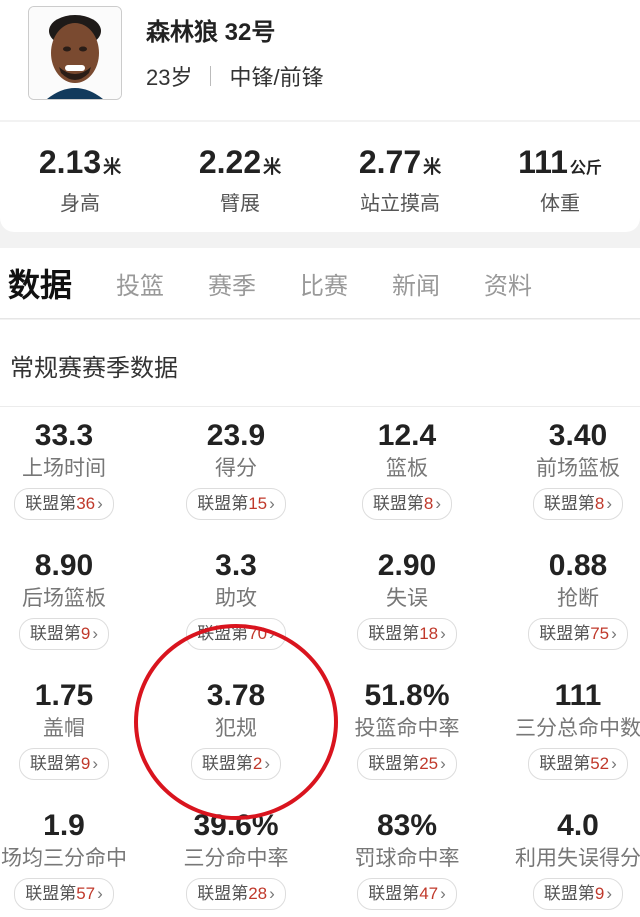 The width and height of the screenshot is (640, 917). What do you see at coordinates (320, 177) in the screenshot?
I see `measurements-card: 2.13 米 身高 2.22 米 臂展 2.77 米 站立摸高 111 公斤 体重` at bounding box center [320, 177].